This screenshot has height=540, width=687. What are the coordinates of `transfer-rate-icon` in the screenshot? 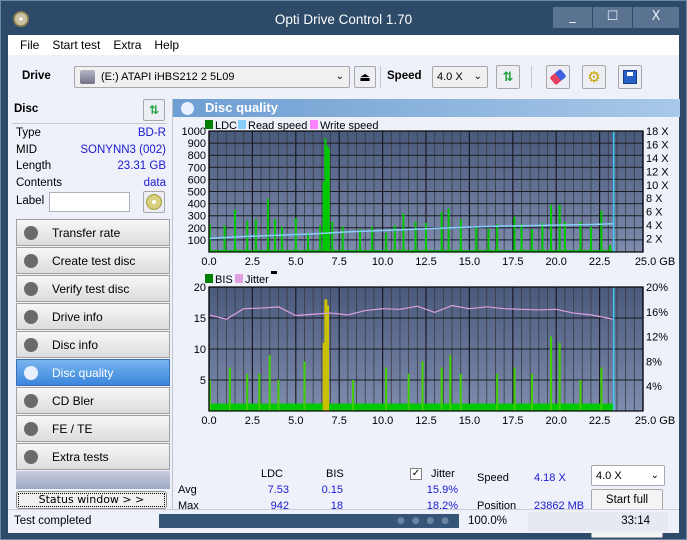 It's located at (31, 232).